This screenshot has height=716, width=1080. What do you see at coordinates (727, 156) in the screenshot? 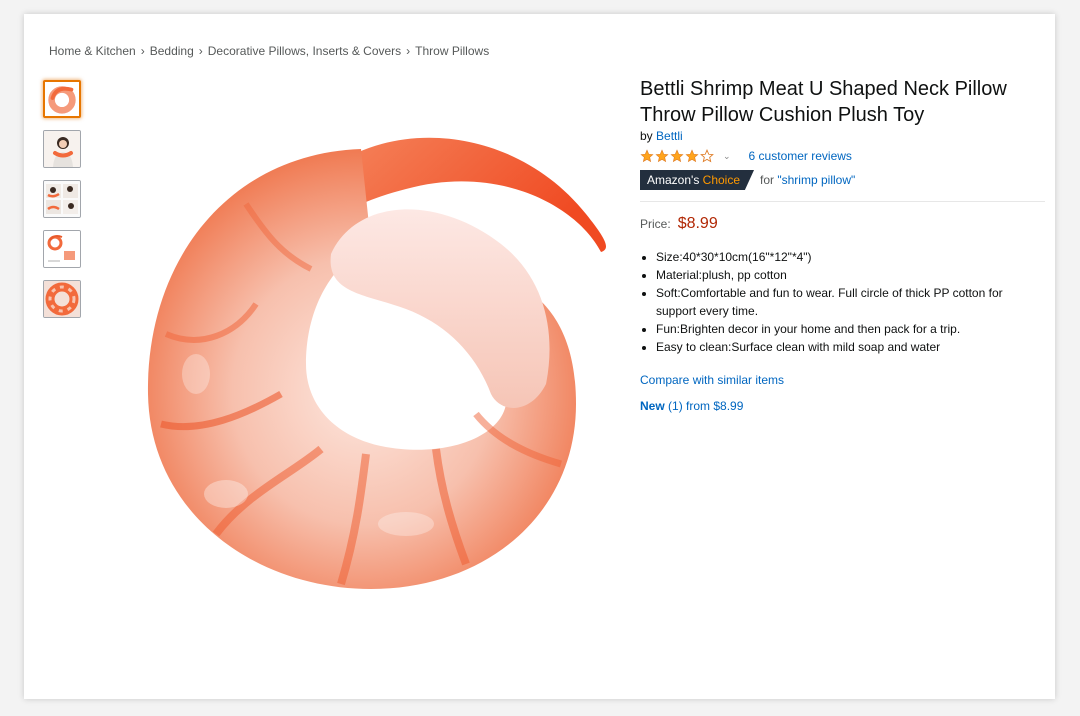
I see `chevron-down-icon: ⌄` at bounding box center [727, 156].